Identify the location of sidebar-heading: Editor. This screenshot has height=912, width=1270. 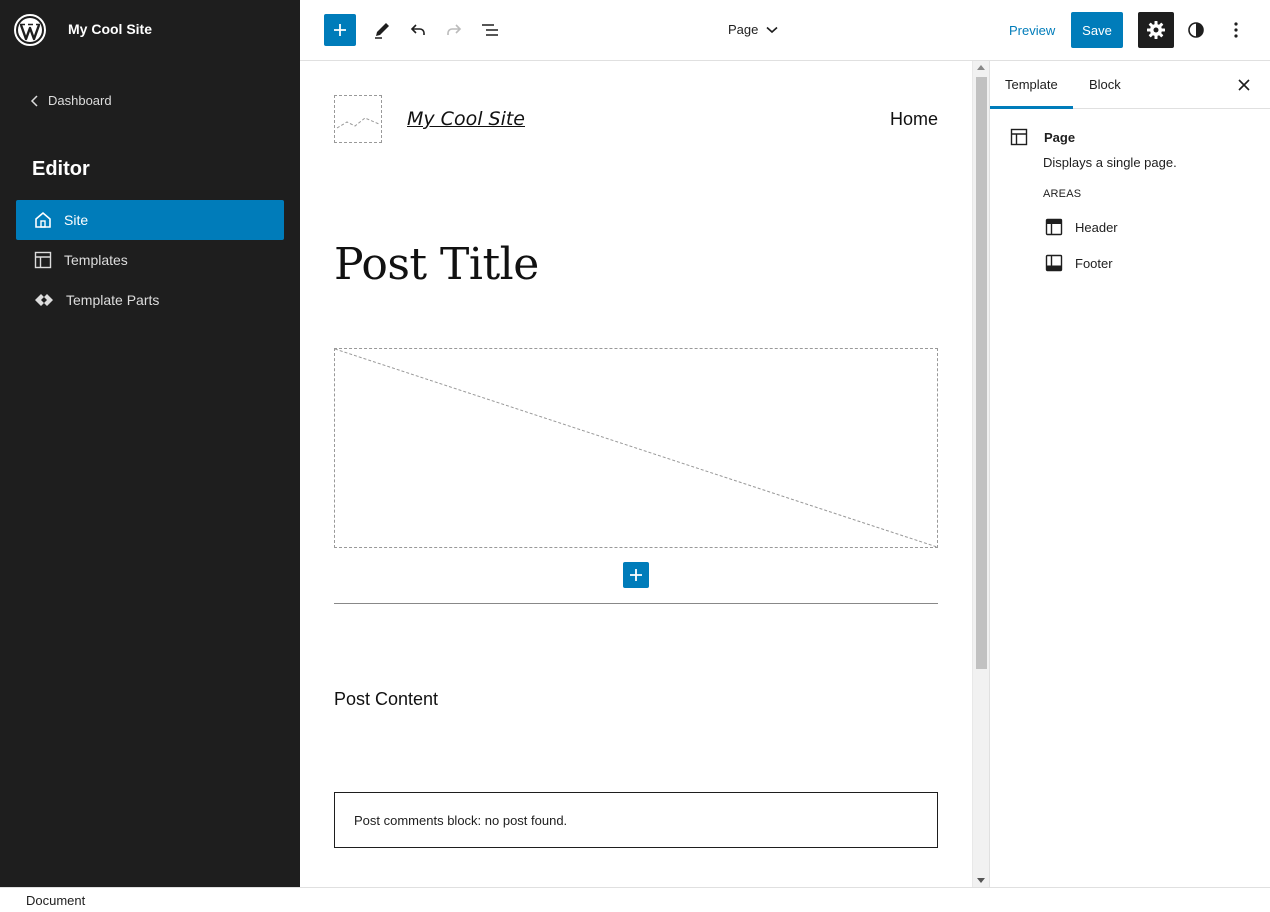
(61, 169).